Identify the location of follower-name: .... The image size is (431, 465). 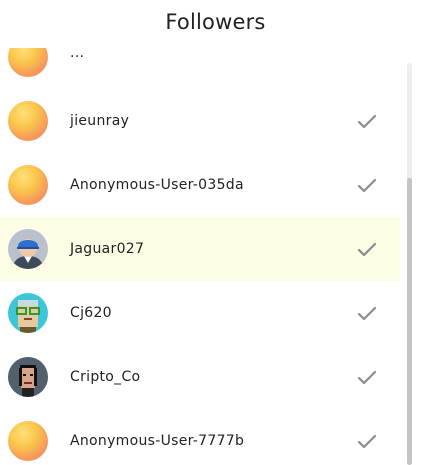
(77, 54).